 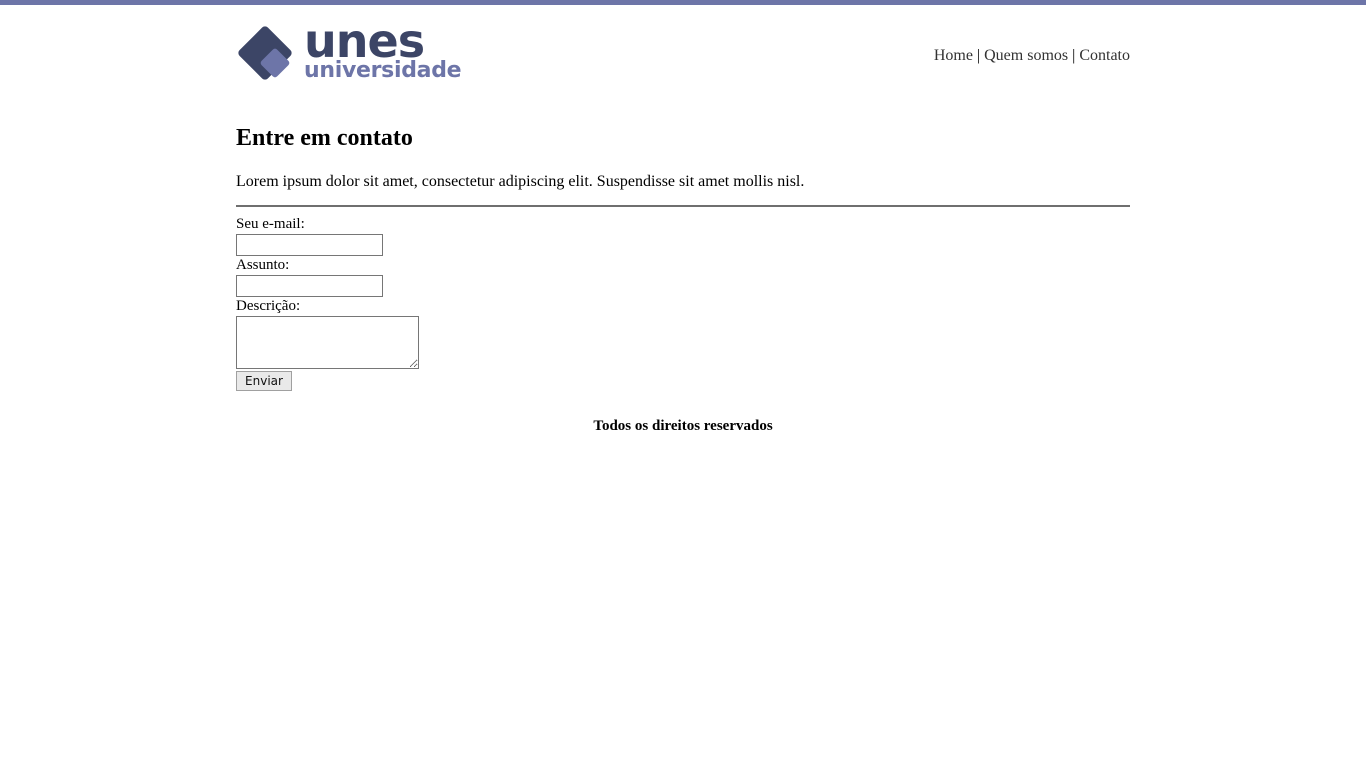 What do you see at coordinates (265, 53) in the screenshot?
I see `logo-diamond-icon` at bounding box center [265, 53].